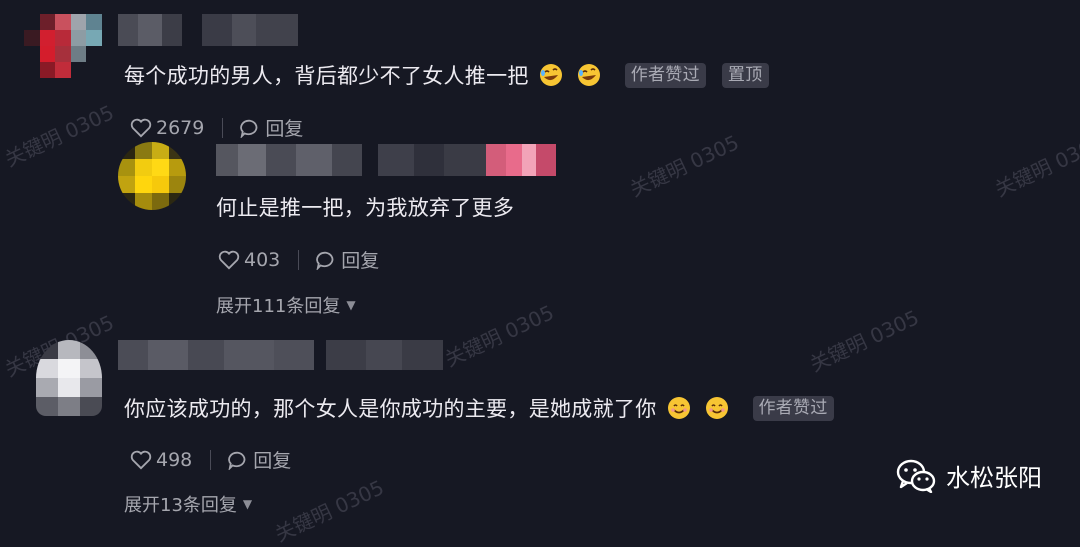 The image size is (1080, 547). Describe the element at coordinates (216, 127) in the screenshot. I see `comment-actions: 2679 回复` at that location.